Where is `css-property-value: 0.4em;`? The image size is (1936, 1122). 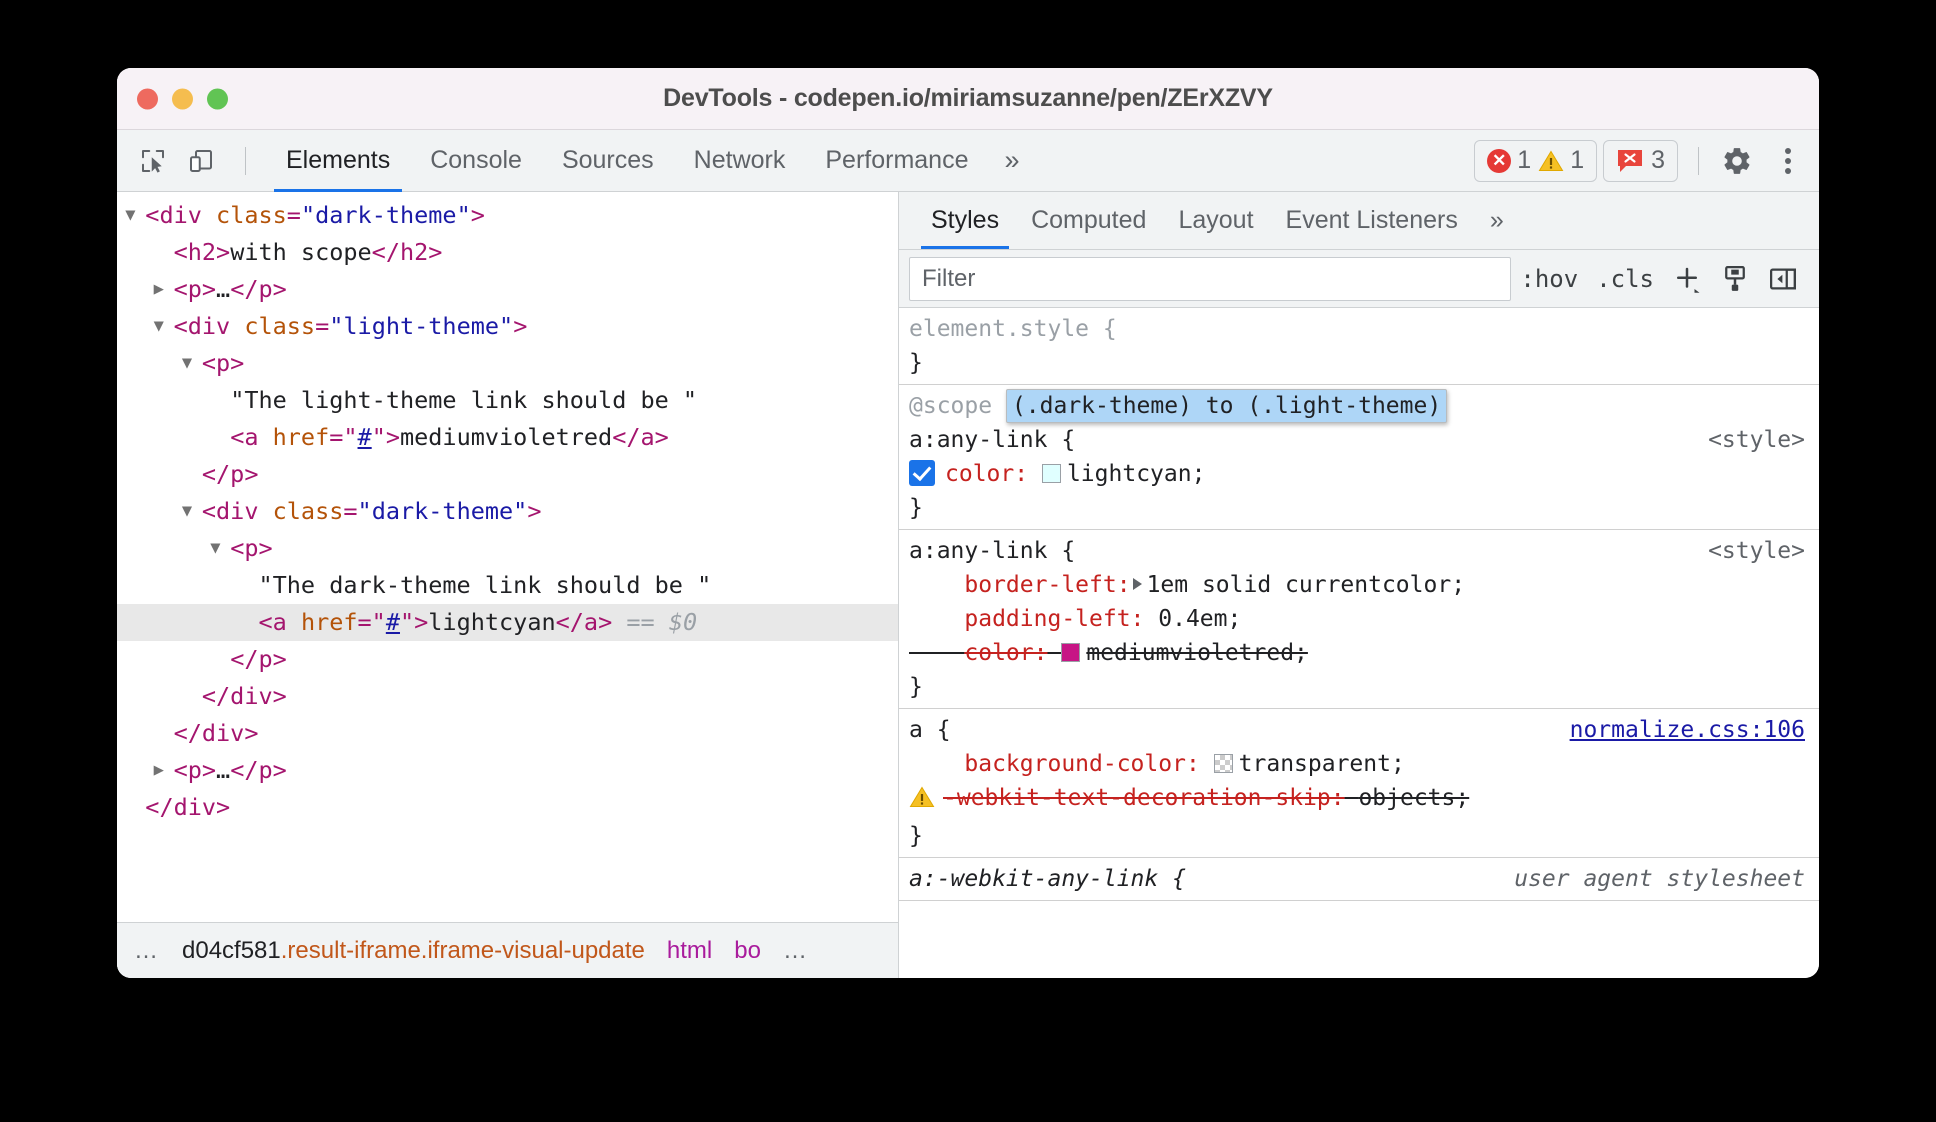 css-property-value: 0.4em; is located at coordinates (1199, 619).